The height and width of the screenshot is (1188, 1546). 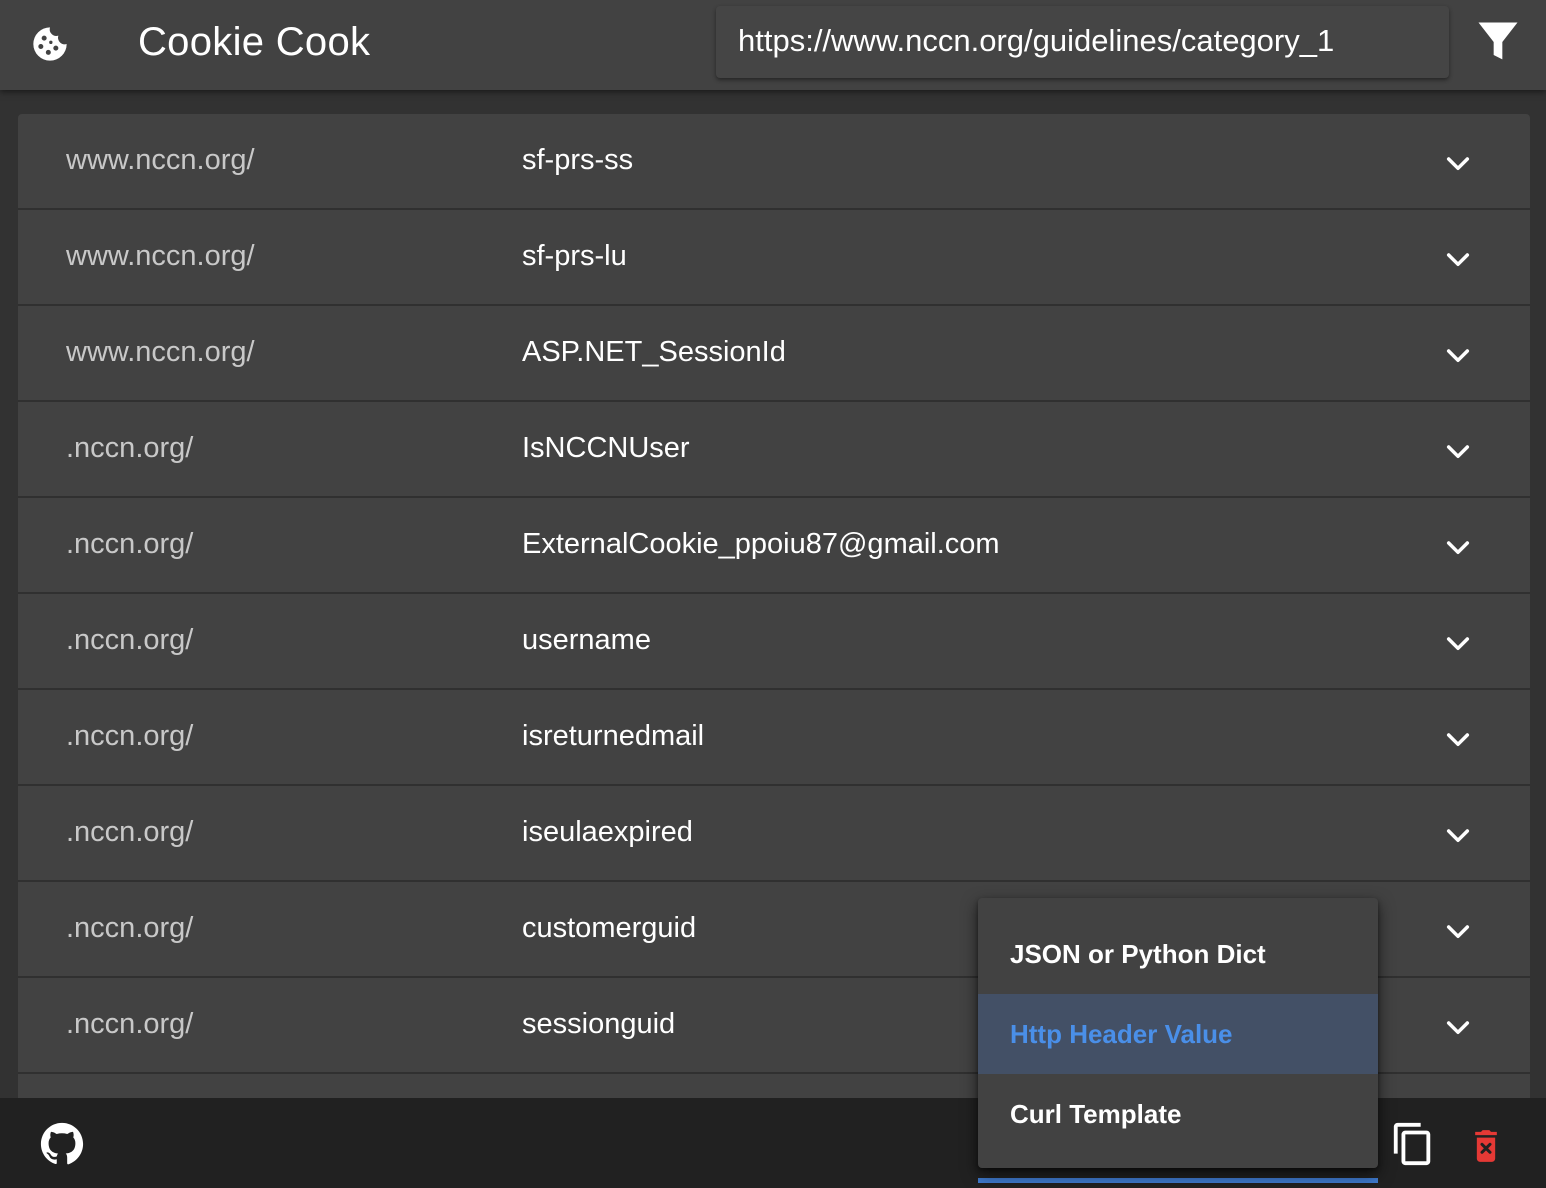 What do you see at coordinates (1413, 1144) in the screenshot?
I see `copy-icon` at bounding box center [1413, 1144].